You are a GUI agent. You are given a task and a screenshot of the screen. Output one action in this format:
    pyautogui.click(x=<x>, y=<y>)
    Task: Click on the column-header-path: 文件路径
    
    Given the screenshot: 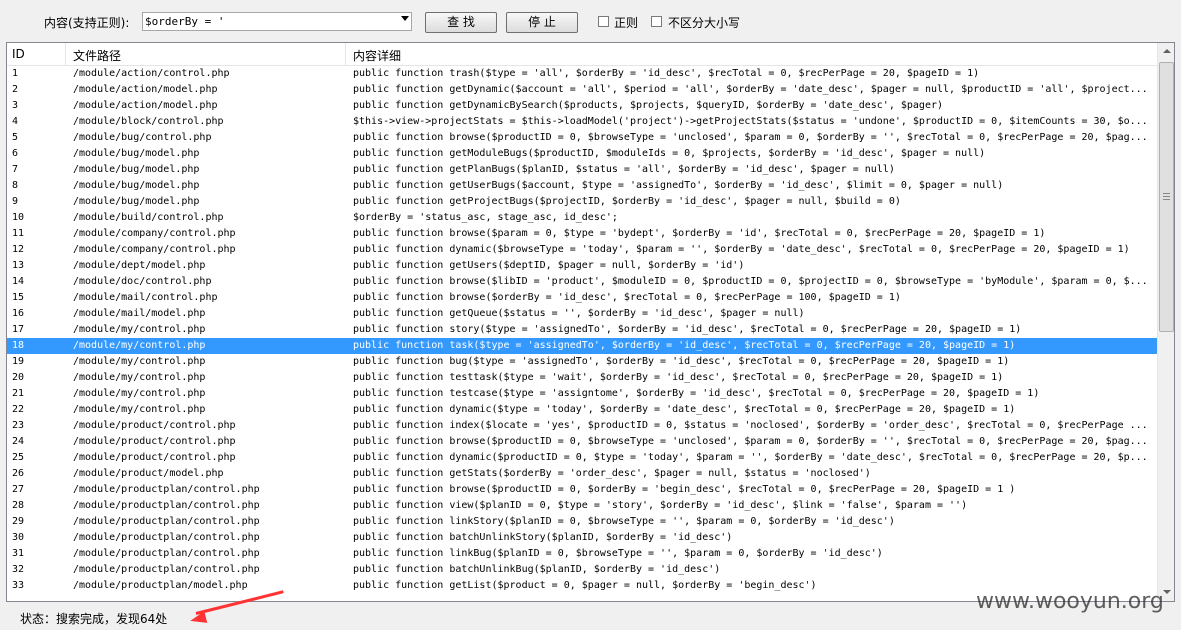 What is the action you would take?
    pyautogui.click(x=97, y=55)
    